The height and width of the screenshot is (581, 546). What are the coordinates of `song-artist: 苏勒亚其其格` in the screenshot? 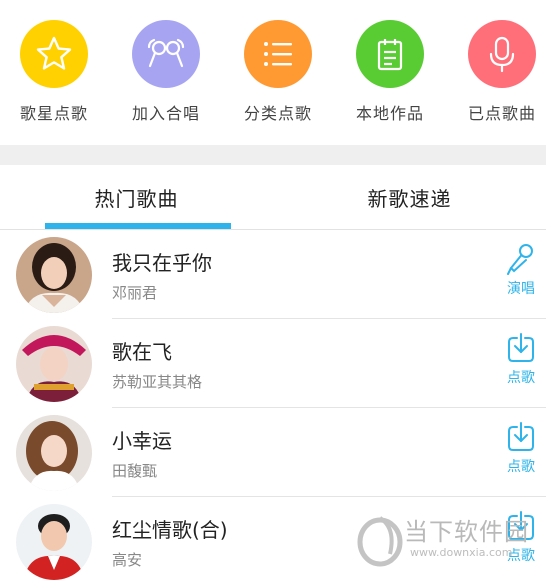 It's located at (157, 382).